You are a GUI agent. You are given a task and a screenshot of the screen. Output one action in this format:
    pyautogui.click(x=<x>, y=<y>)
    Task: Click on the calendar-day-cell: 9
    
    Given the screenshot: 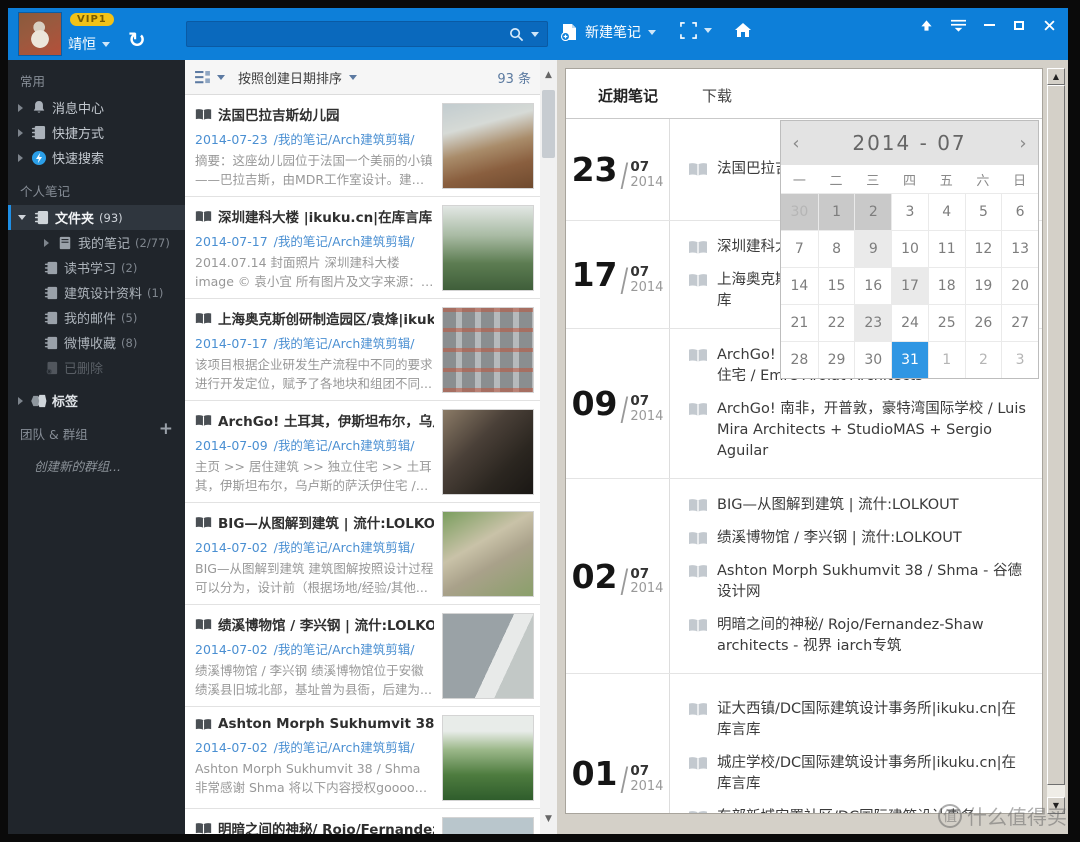 What is the action you would take?
    pyautogui.click(x=873, y=248)
    